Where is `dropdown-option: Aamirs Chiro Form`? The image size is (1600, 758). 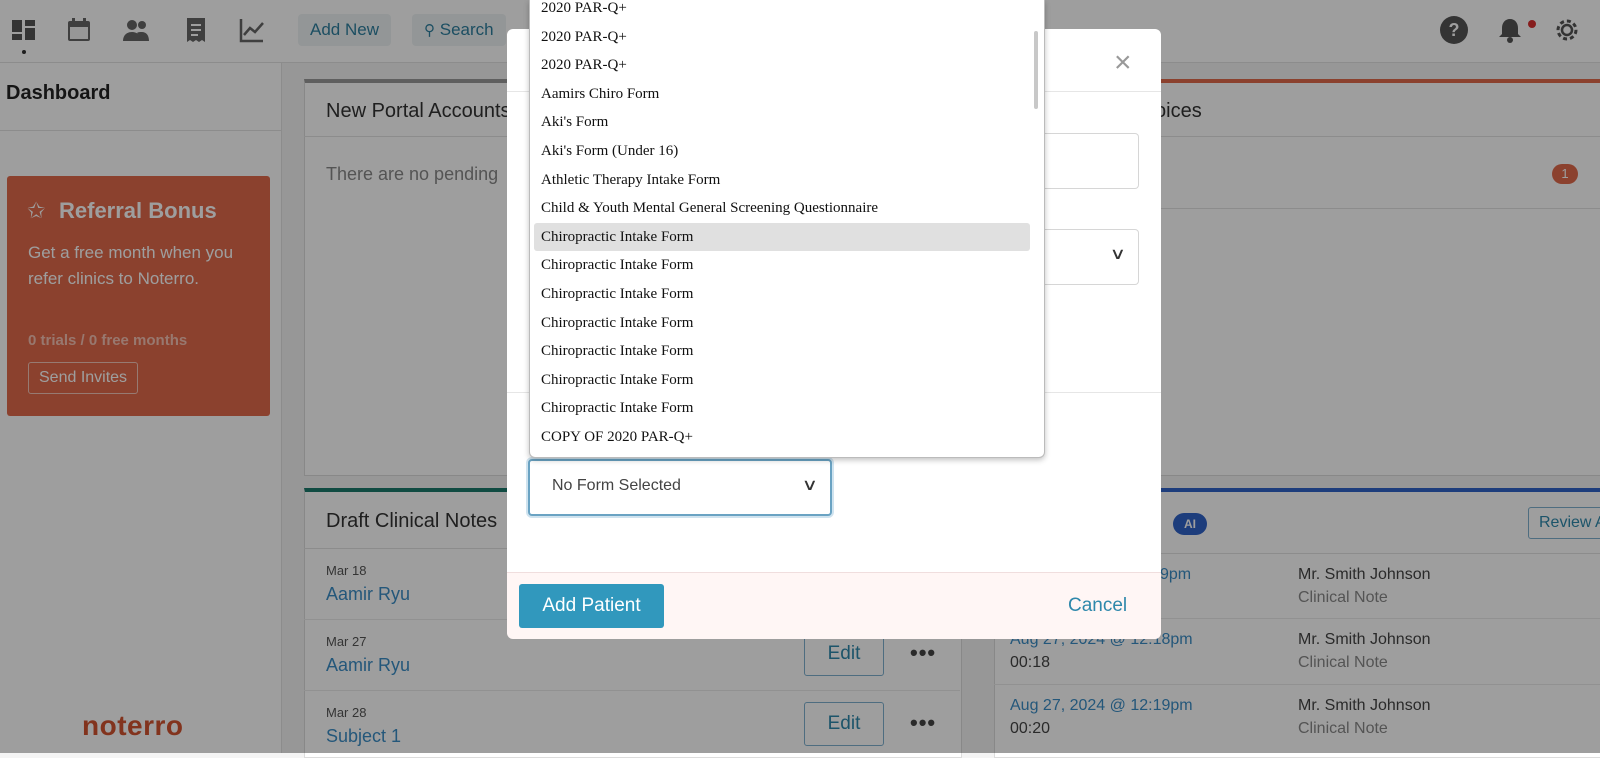 dropdown-option: Aamirs Chiro Form is located at coordinates (782, 94).